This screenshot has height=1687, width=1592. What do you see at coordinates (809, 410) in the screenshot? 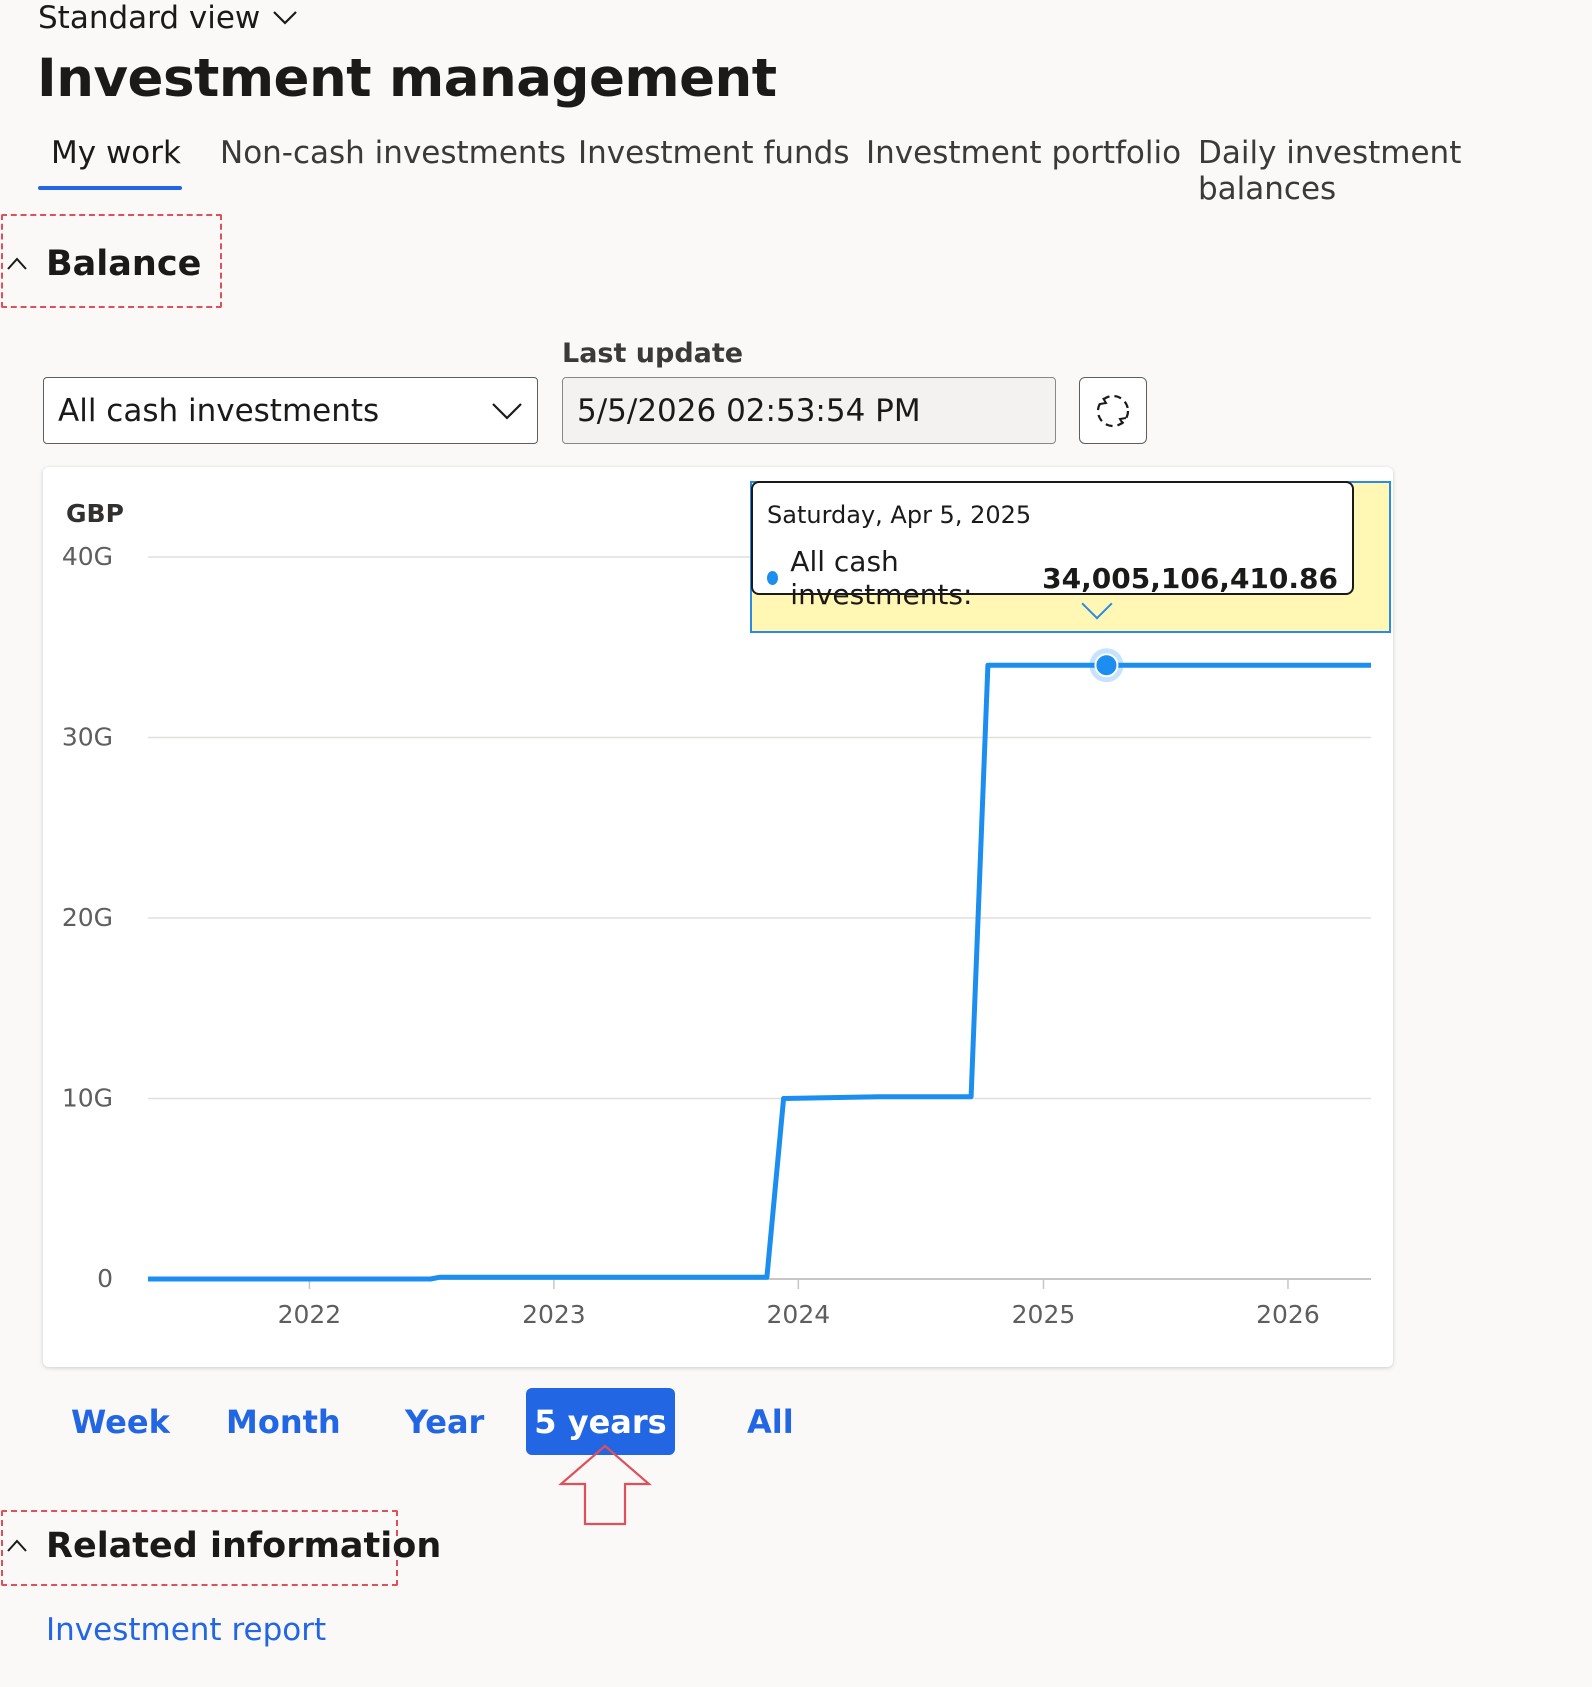
I see `last-update-field: 5/5/2026 02:53:54 PM` at bounding box center [809, 410].